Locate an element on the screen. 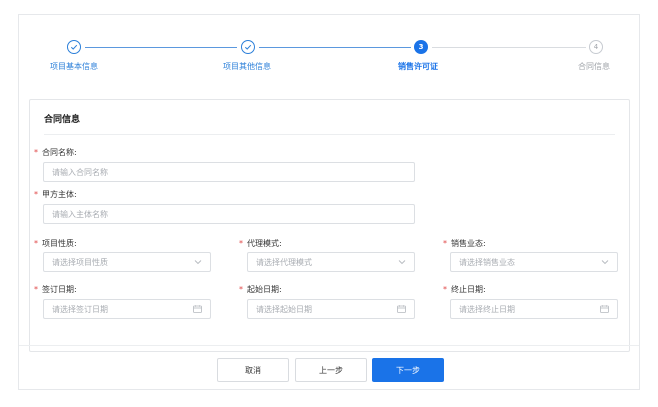 This screenshot has width=658, height=407. start-date-placeholder: 请选择起始日期 is located at coordinates (284, 309).